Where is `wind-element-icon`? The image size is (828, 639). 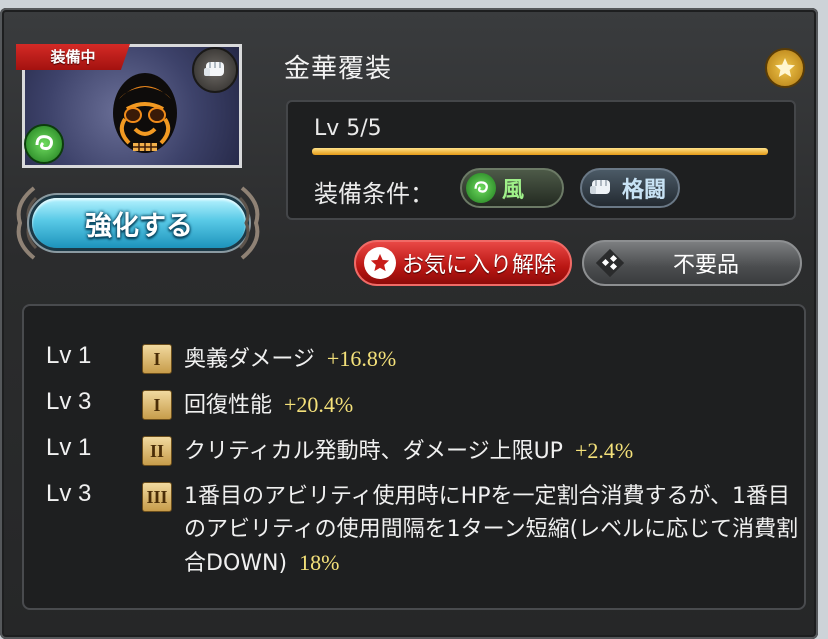 wind-element-icon is located at coordinates (44, 144).